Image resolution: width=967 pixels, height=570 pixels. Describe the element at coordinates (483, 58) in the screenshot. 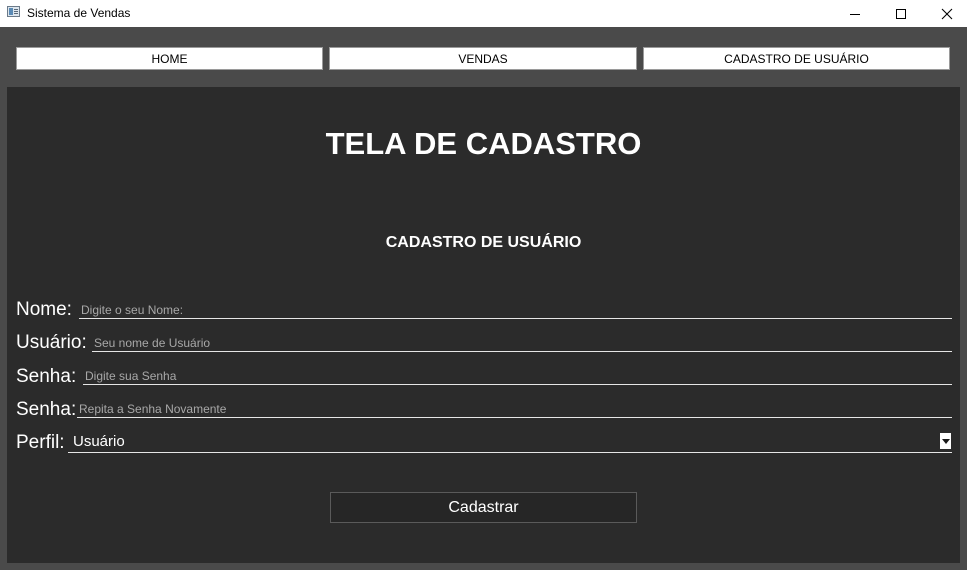

I see `tab-vendas: VENDAS` at that location.